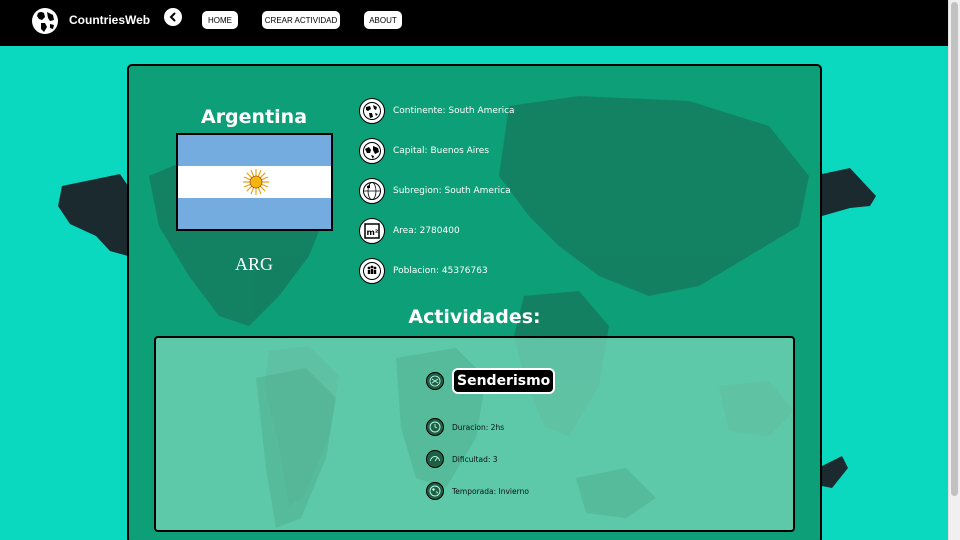 This screenshot has height=540, width=960. Describe the element at coordinates (253, 264) in the screenshot. I see `country-code: ARG` at that location.